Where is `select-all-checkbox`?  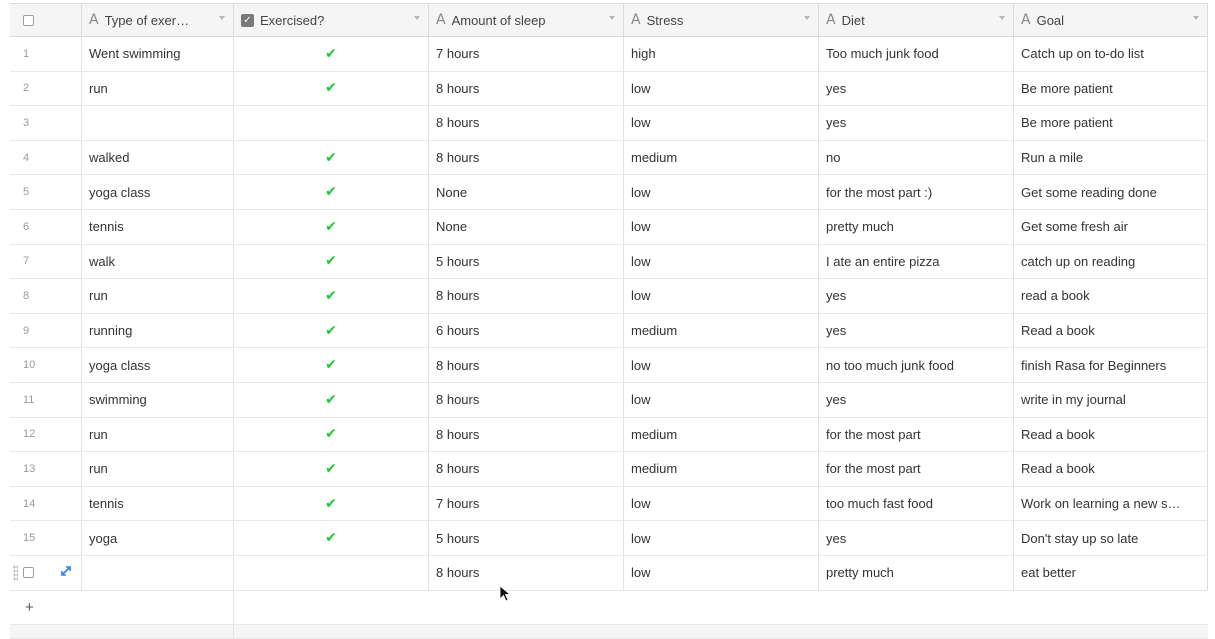 select-all-checkbox is located at coordinates (28, 20).